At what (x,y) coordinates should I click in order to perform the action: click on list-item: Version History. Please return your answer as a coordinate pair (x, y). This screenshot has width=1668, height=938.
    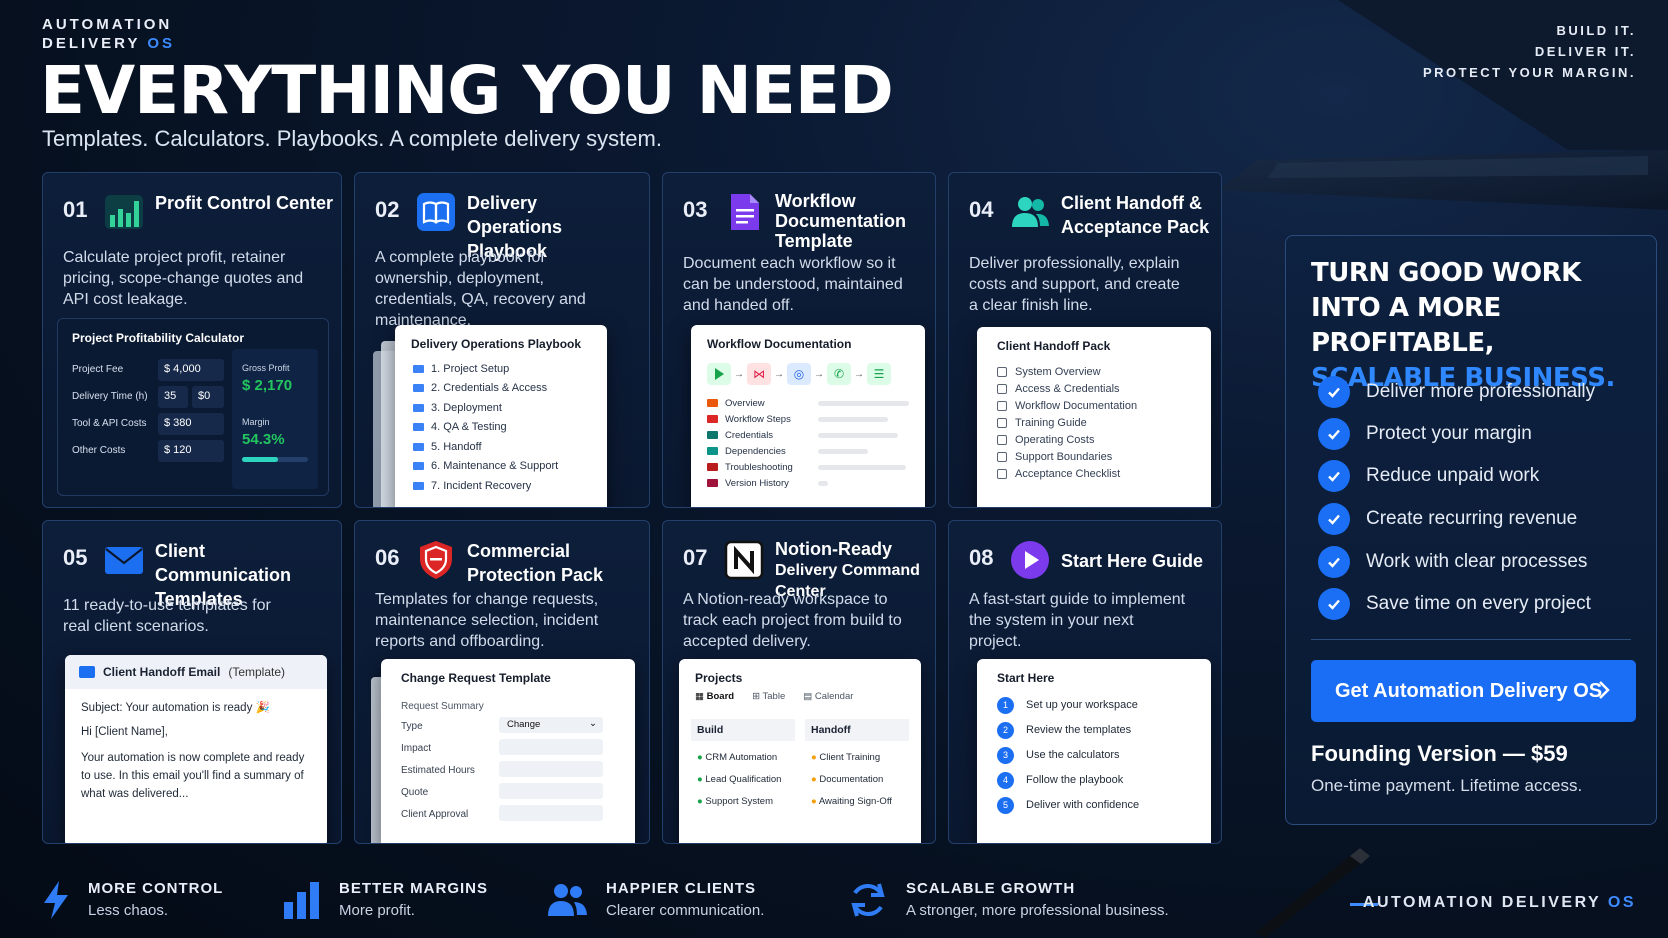
    Looking at the image, I should click on (808, 483).